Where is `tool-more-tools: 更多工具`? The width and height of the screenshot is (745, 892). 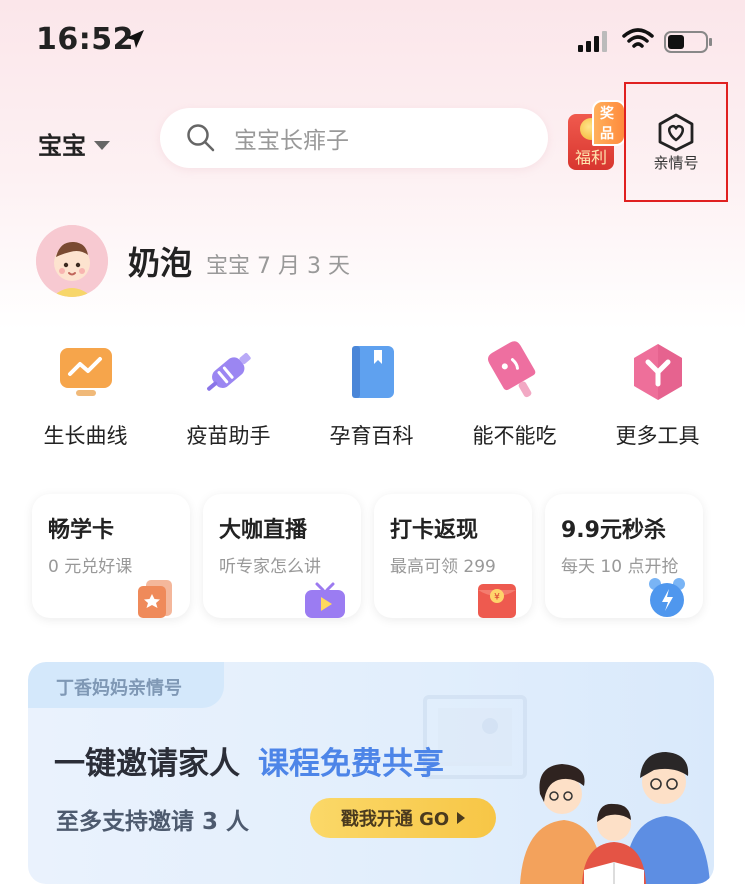 tool-more-tools: 更多工具 is located at coordinates (657, 395).